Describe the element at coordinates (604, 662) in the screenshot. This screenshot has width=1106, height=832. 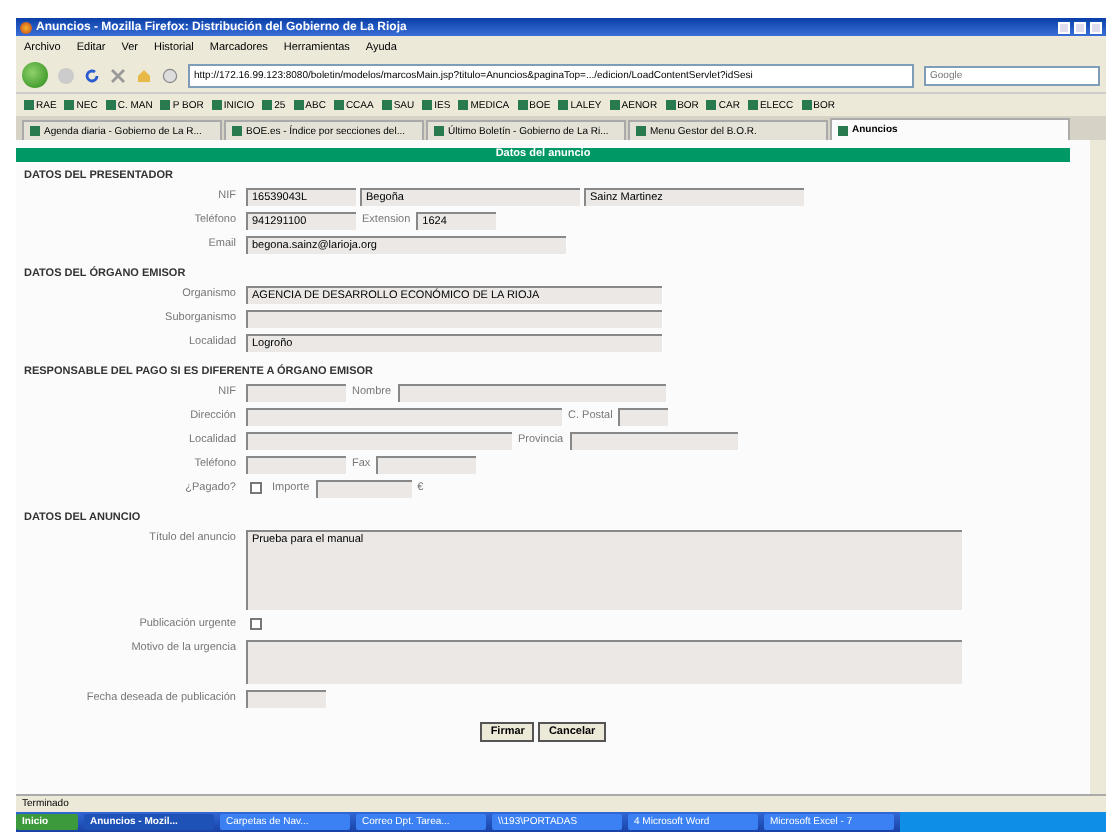
I see `text-area` at that location.